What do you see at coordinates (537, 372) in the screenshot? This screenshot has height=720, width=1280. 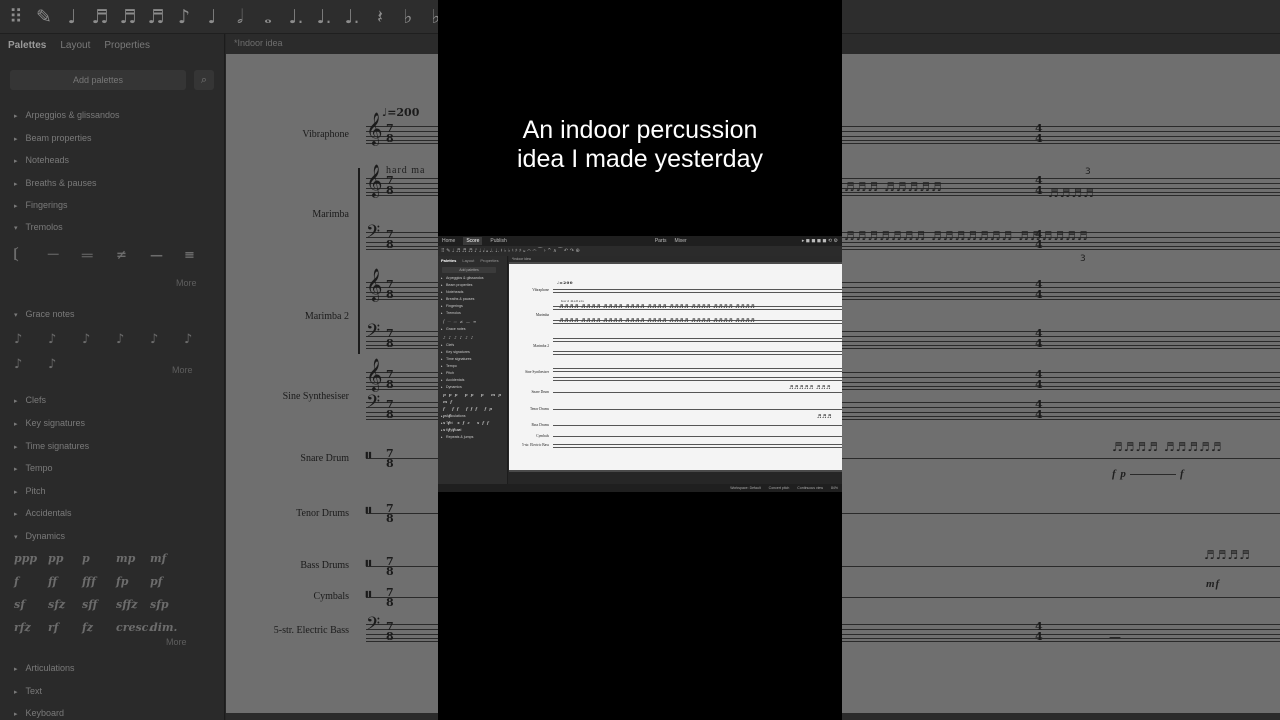 I see `instrument-sine-synth: Sine Synthesiser` at bounding box center [537, 372].